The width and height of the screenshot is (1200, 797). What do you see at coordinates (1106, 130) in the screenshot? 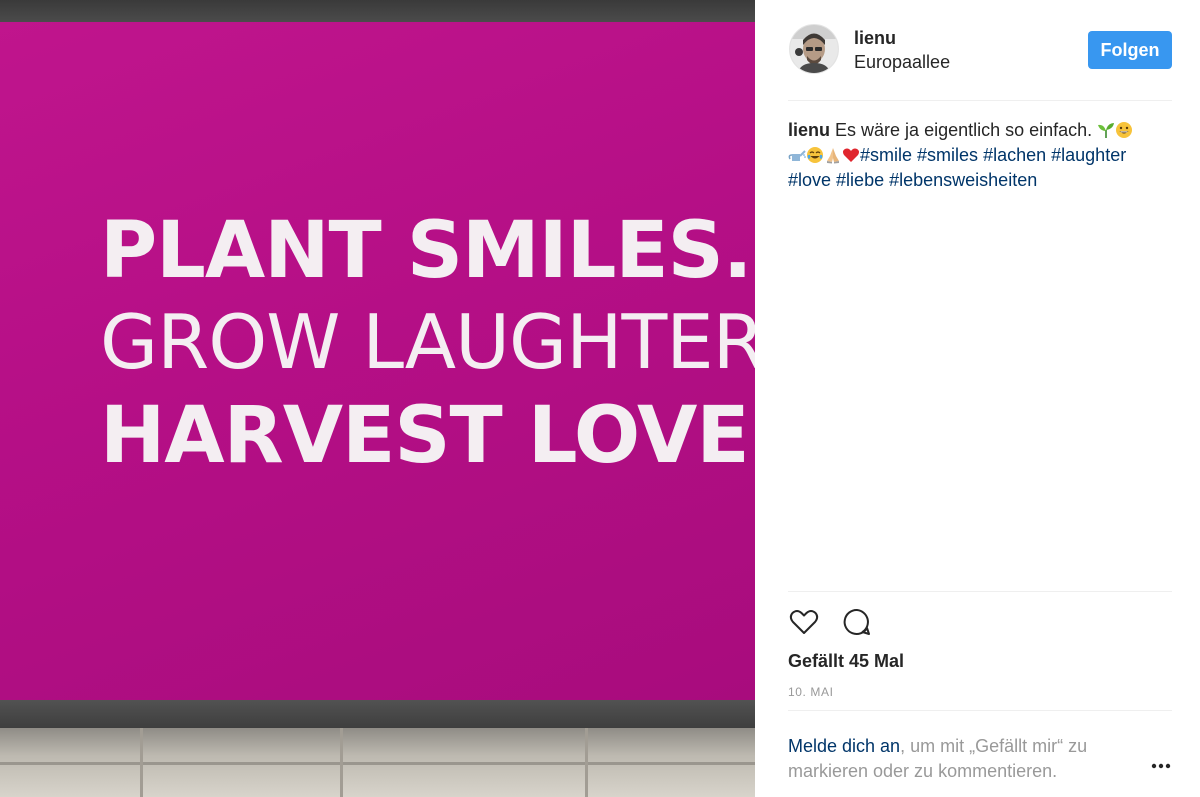
I see `seedling-emoji-icon` at bounding box center [1106, 130].